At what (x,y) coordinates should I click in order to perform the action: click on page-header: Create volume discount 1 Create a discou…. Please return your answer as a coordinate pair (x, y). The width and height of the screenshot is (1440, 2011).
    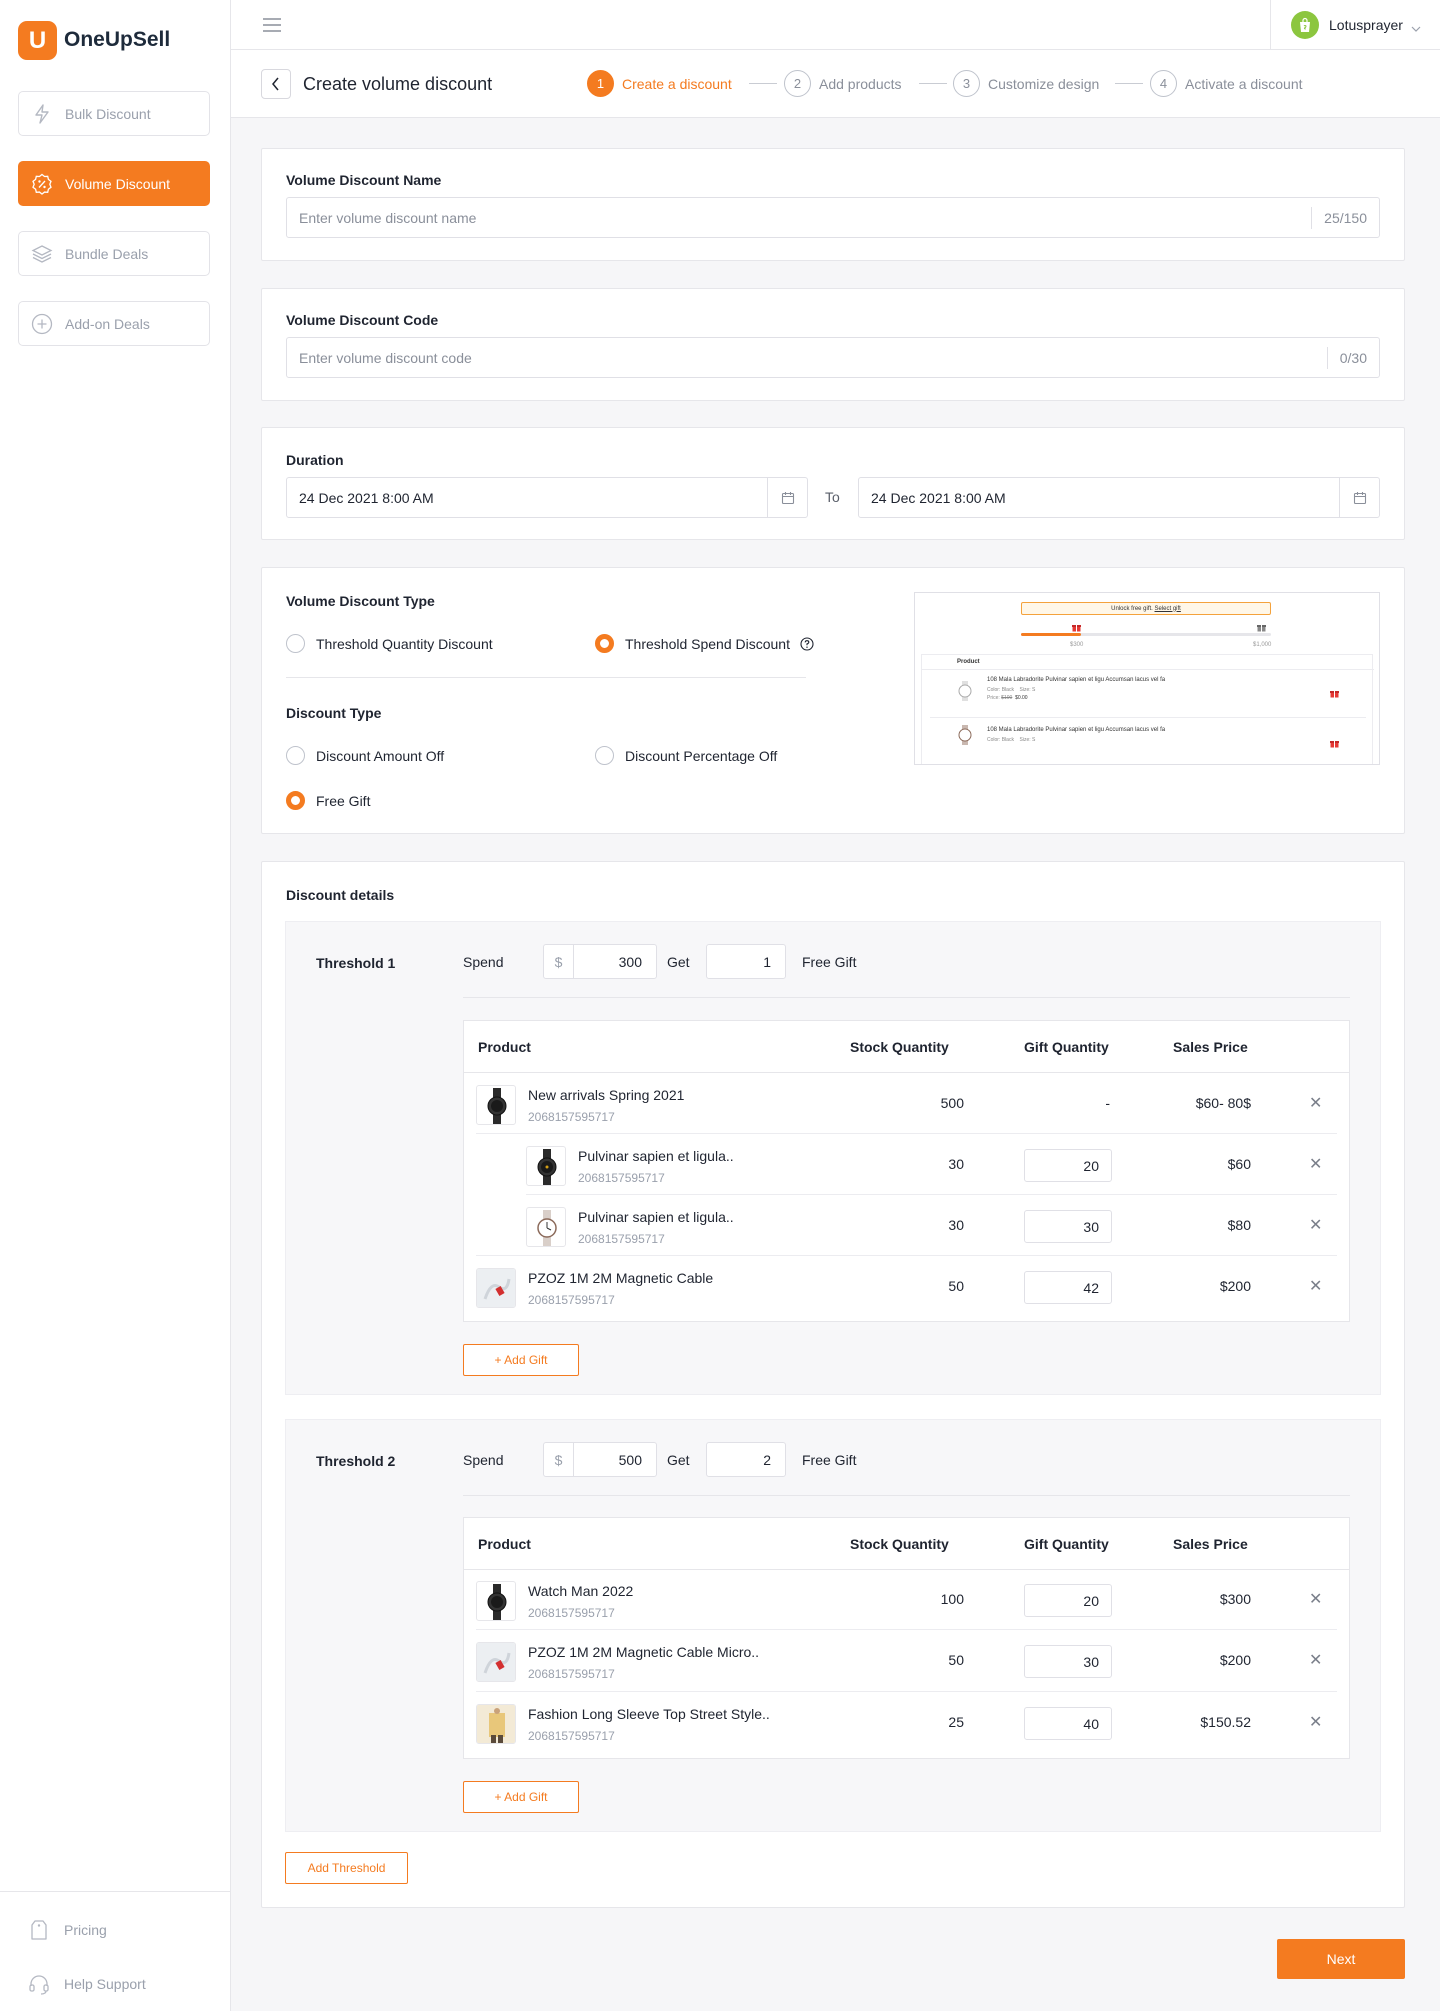
    Looking at the image, I should click on (835, 84).